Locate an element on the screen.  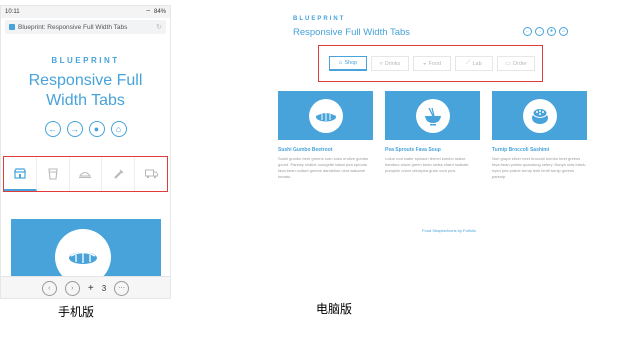
tab-label: Order is located at coordinates (519, 63).